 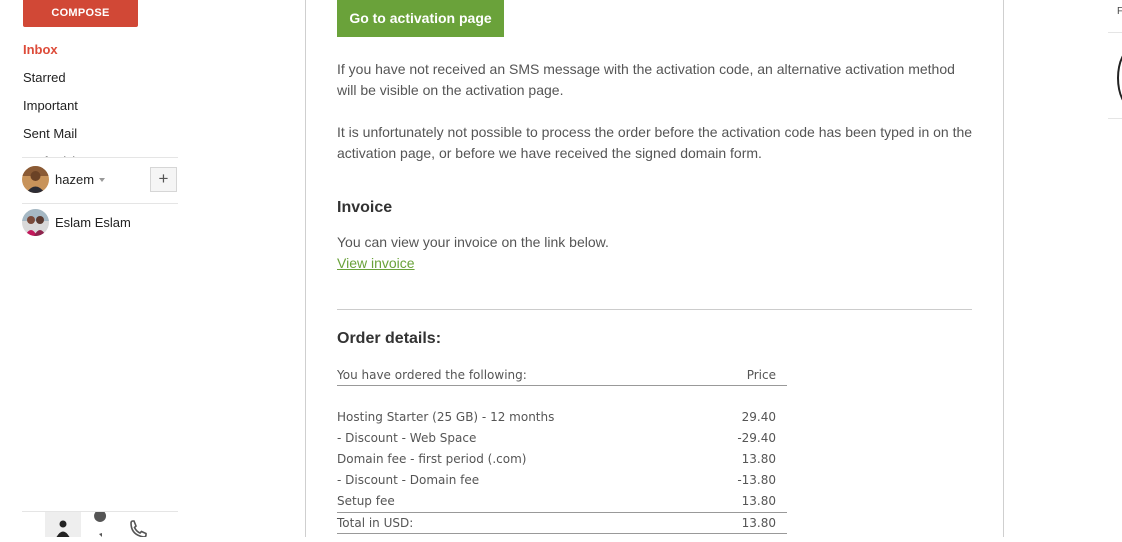 What do you see at coordinates (138, 529) in the screenshot?
I see `phone-icon` at bounding box center [138, 529].